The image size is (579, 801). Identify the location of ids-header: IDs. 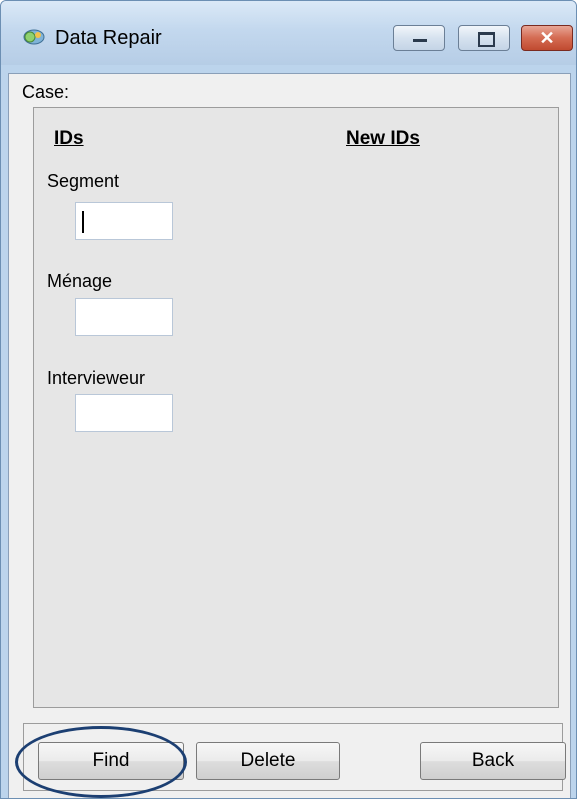
(69, 138).